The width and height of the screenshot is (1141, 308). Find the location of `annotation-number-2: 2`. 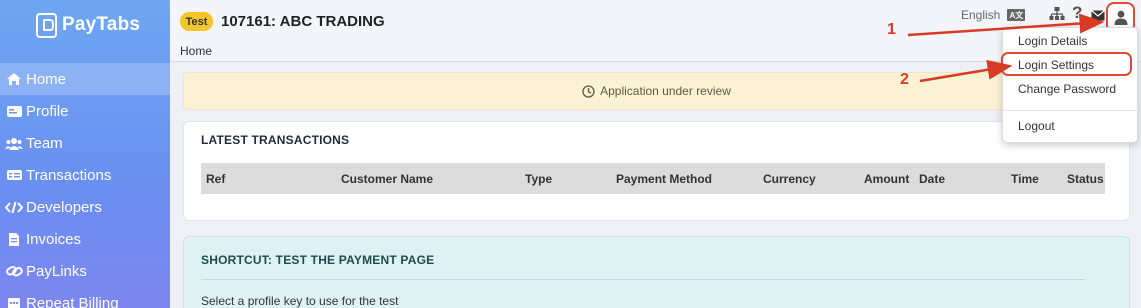

annotation-number-2: 2 is located at coordinates (904, 79).